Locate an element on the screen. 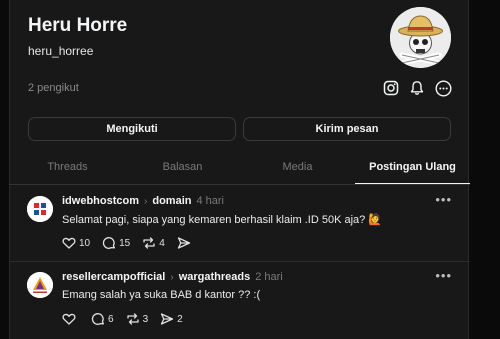 The image size is (500, 339). profile-name: Heru Horre is located at coordinates (78, 25).